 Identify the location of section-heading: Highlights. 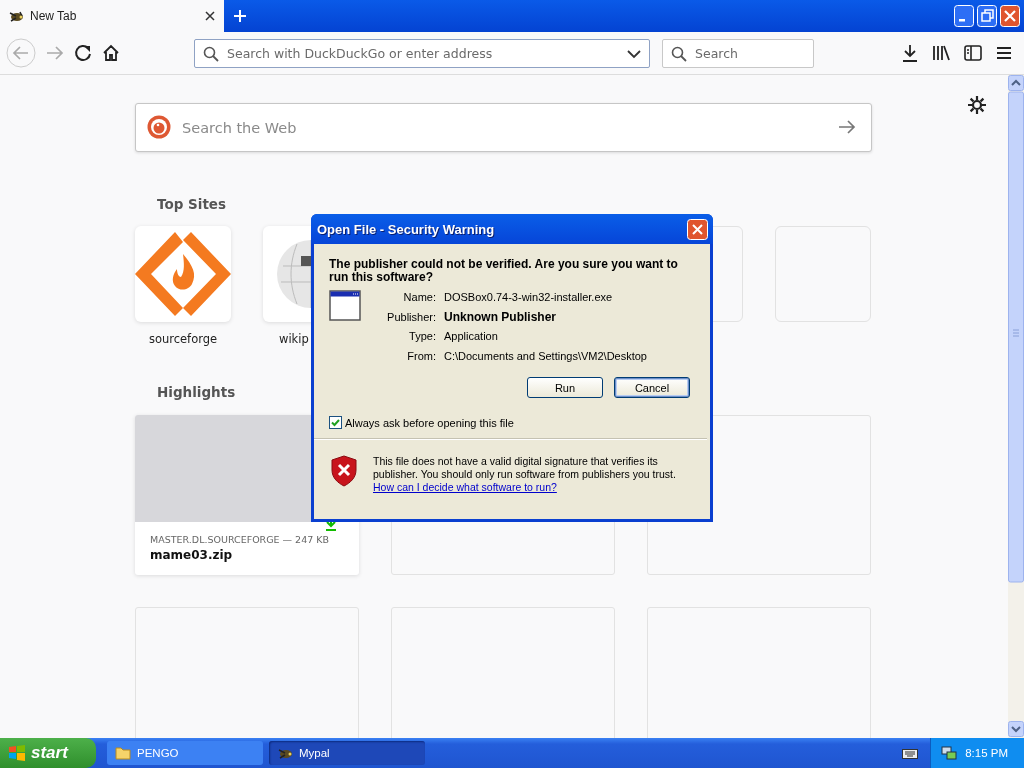
(196, 392).